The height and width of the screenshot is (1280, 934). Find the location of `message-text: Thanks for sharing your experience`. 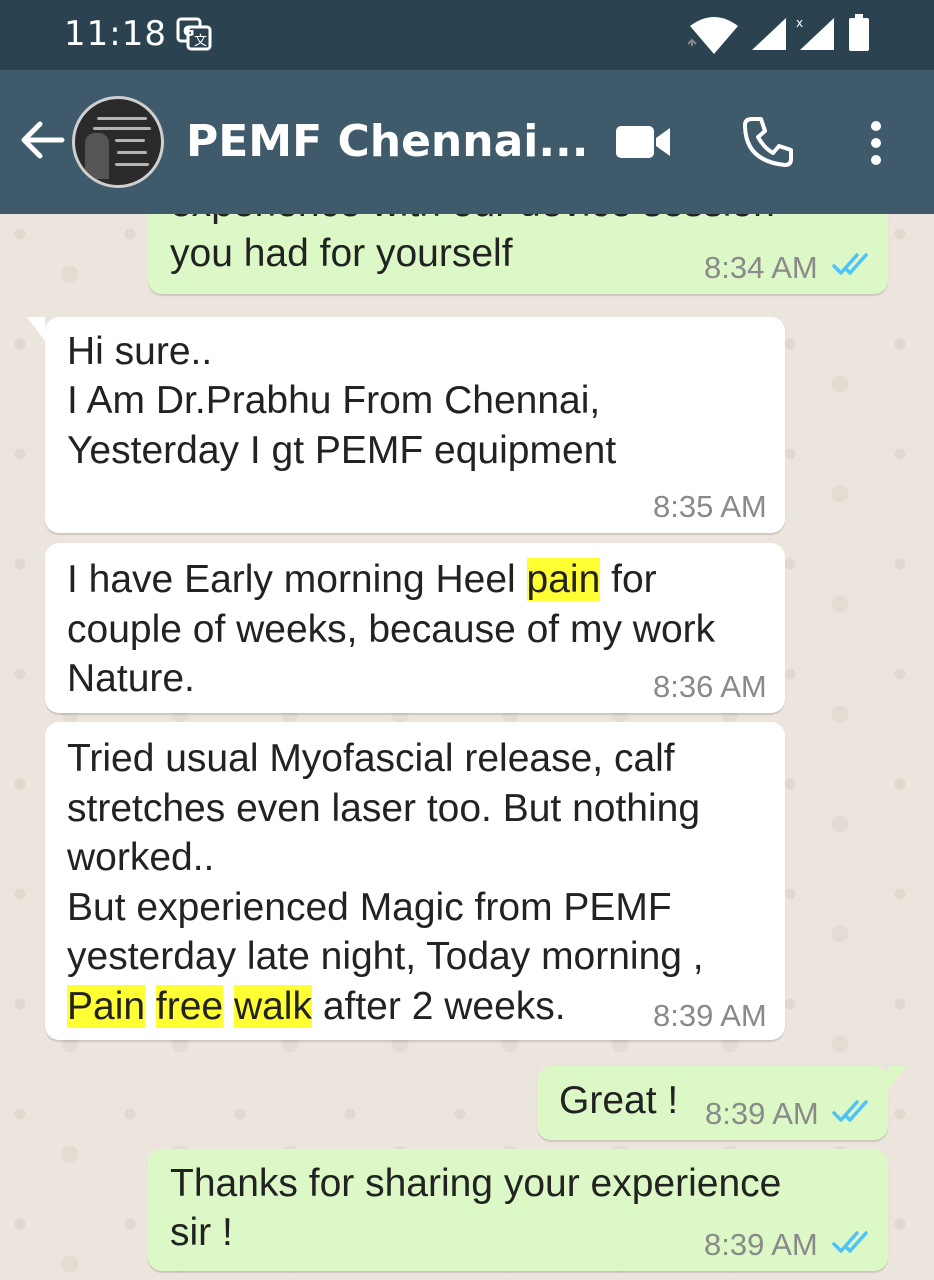

message-text: Thanks for sharing your experience is located at coordinates (476, 1183).